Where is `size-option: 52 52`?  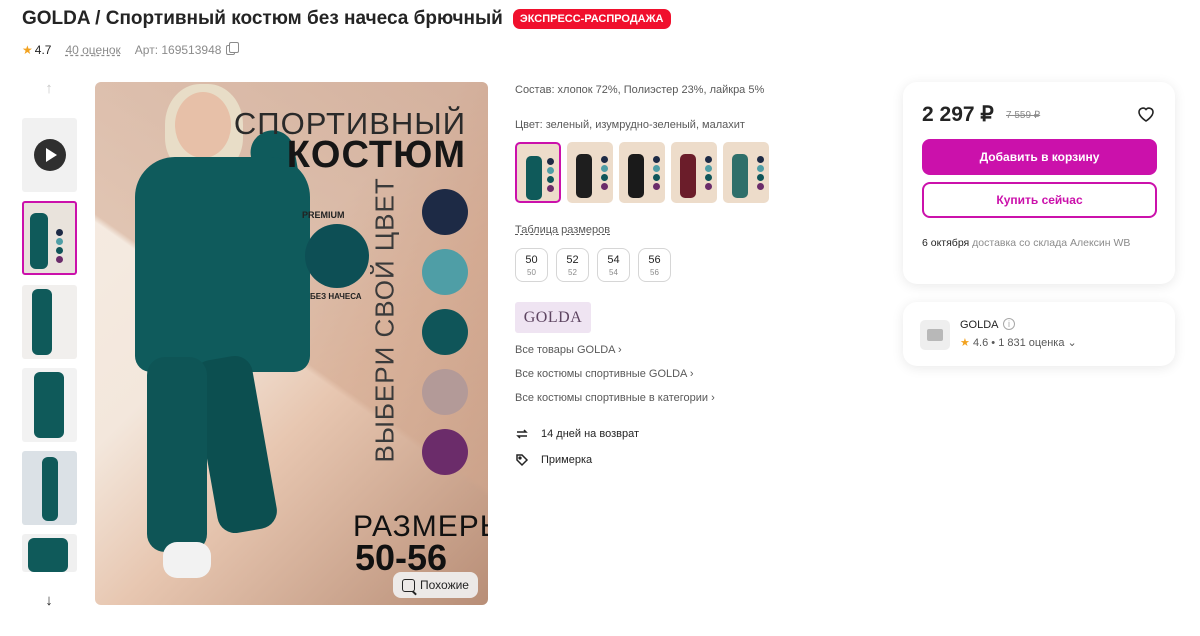
size-option: 52 52 is located at coordinates (572, 265).